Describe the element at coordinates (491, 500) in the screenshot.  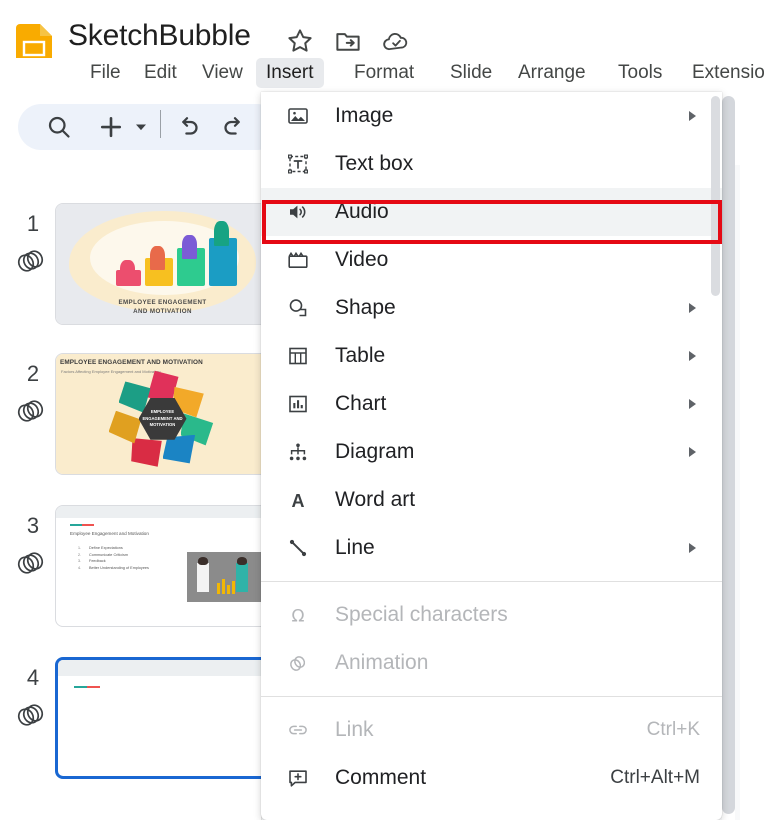
I see `menu-item-word-art: A Word art` at that location.